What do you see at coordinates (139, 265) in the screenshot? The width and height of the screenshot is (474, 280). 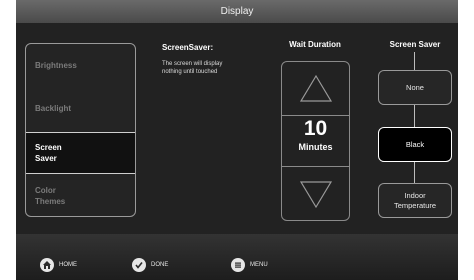 I see `checkmark-icon` at bounding box center [139, 265].